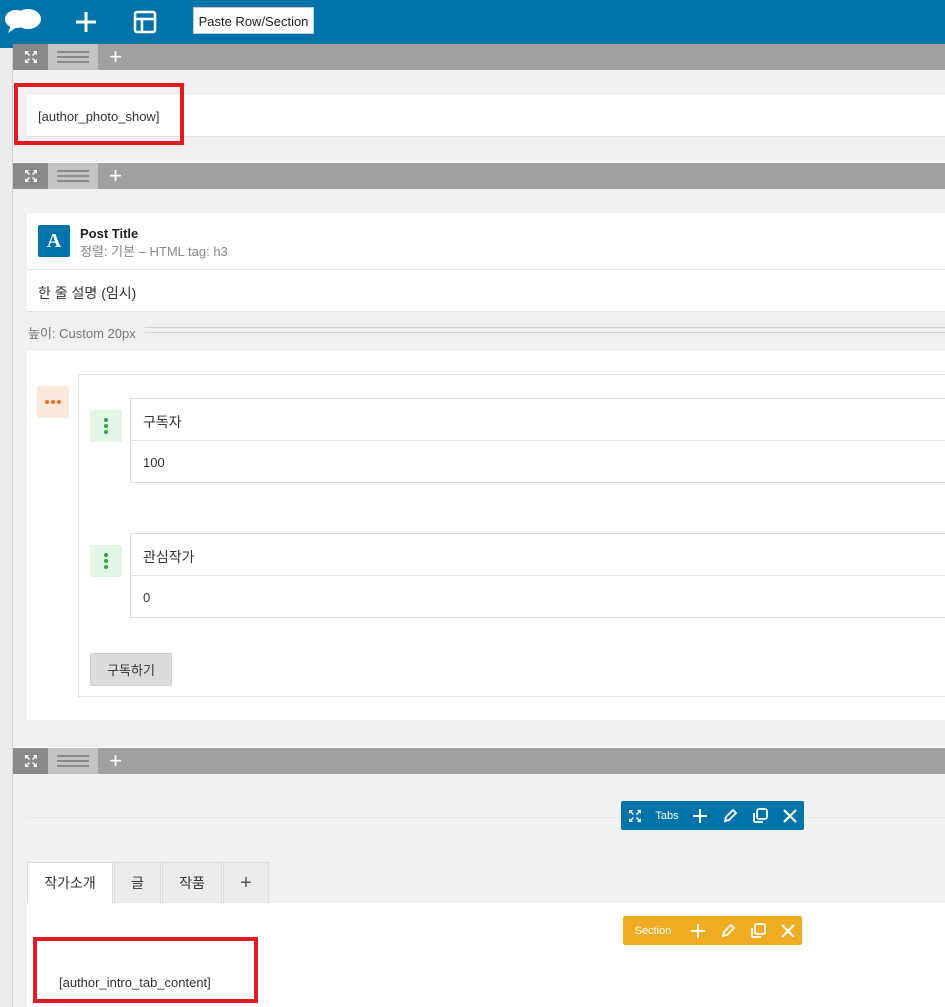 The image size is (945, 1007). I want to click on paste-row-section-button: Paste Row/Section, so click(253, 20).